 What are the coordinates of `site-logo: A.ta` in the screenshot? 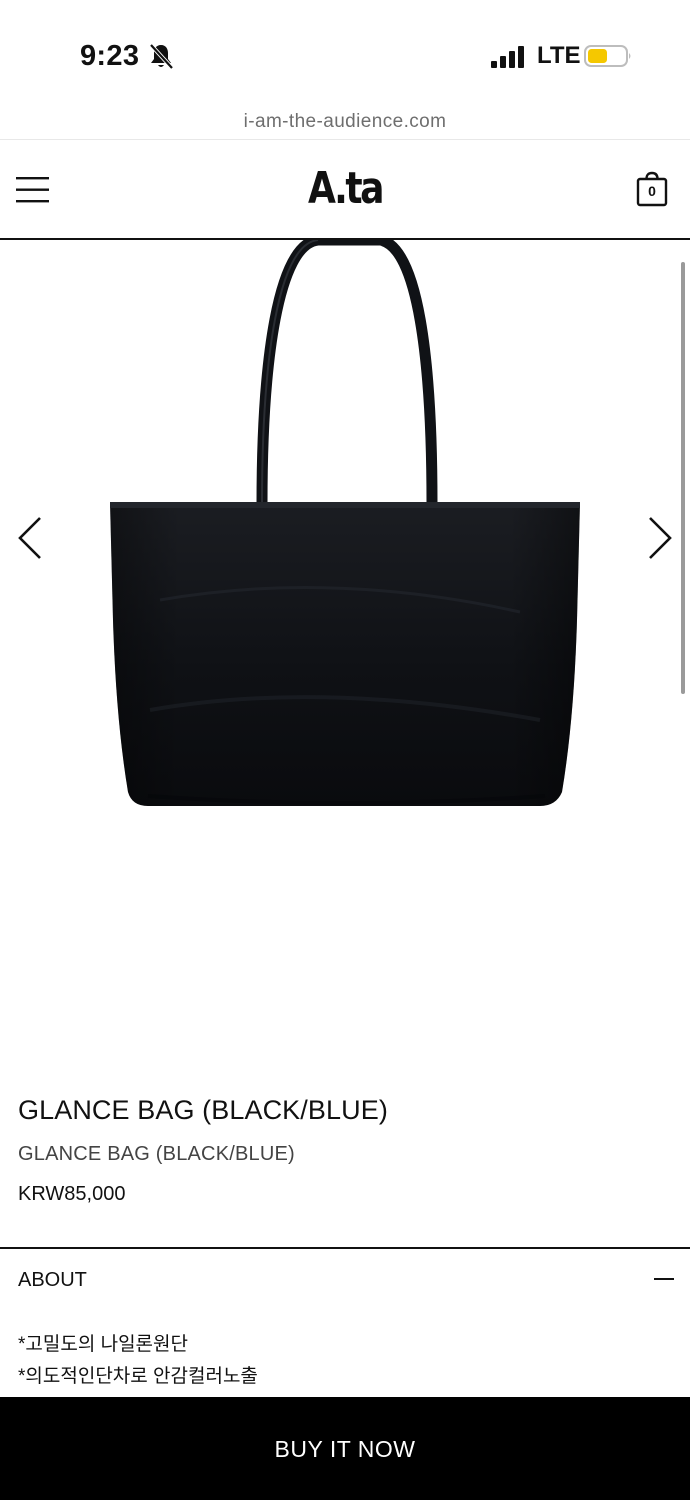 It's located at (345, 188).